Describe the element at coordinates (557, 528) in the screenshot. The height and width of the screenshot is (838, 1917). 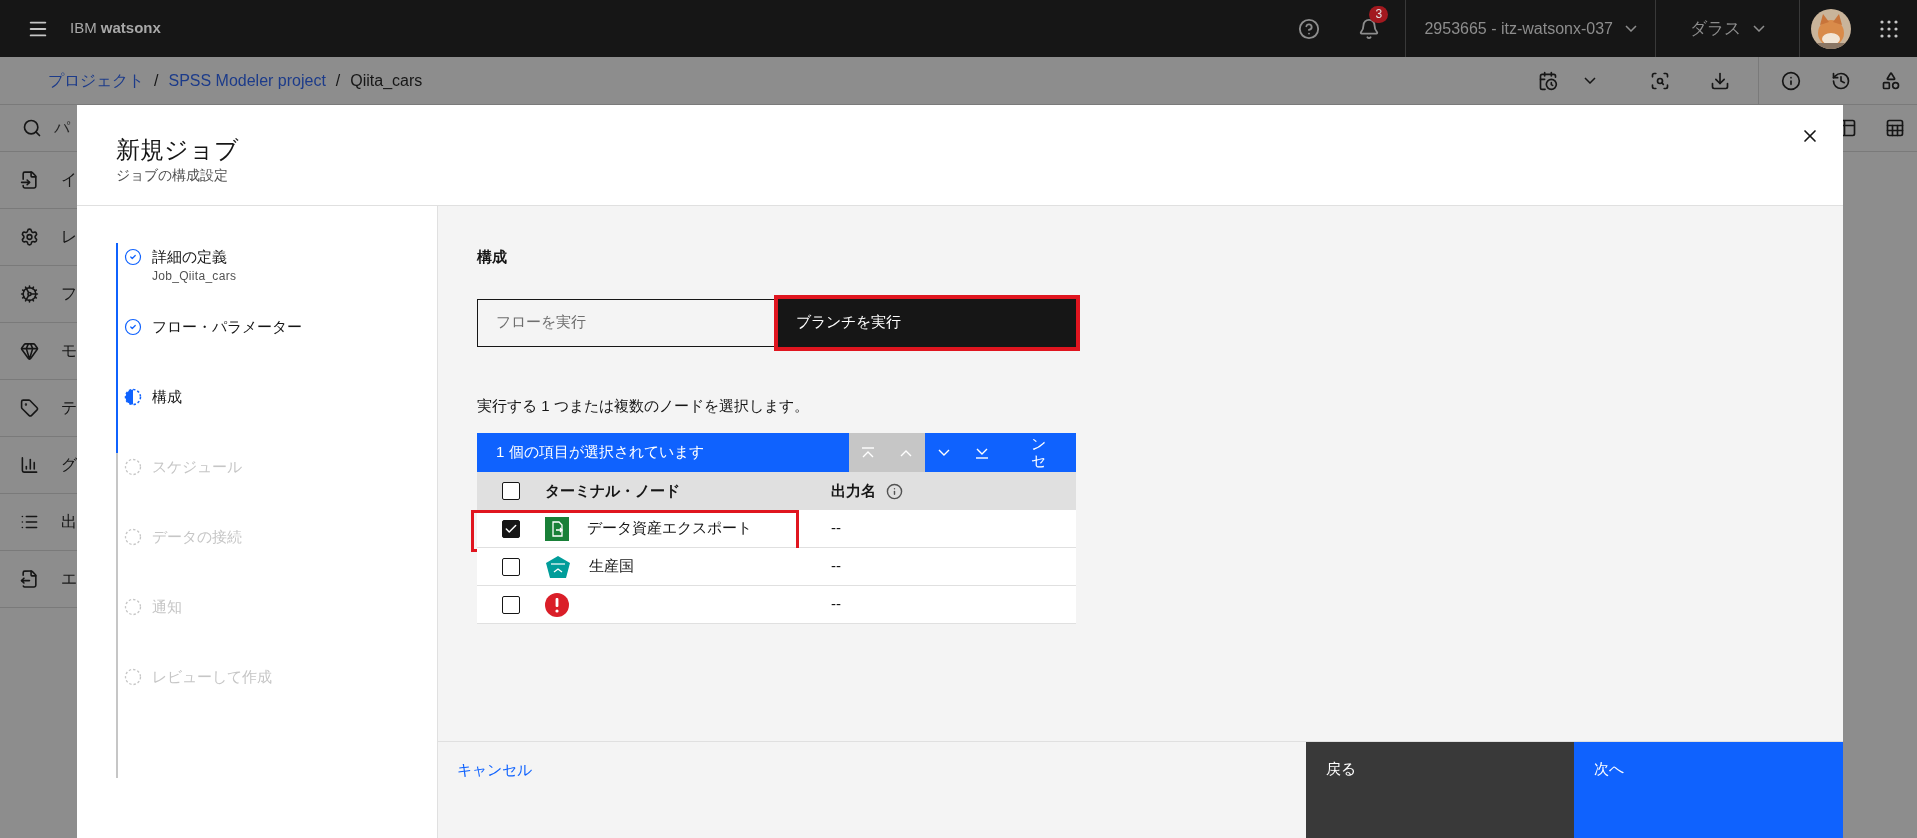
I see `export-node-icon` at that location.